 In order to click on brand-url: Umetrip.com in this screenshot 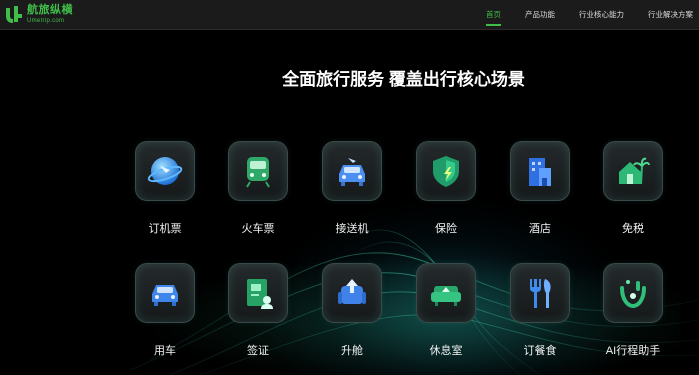, I will do `click(46, 20)`.